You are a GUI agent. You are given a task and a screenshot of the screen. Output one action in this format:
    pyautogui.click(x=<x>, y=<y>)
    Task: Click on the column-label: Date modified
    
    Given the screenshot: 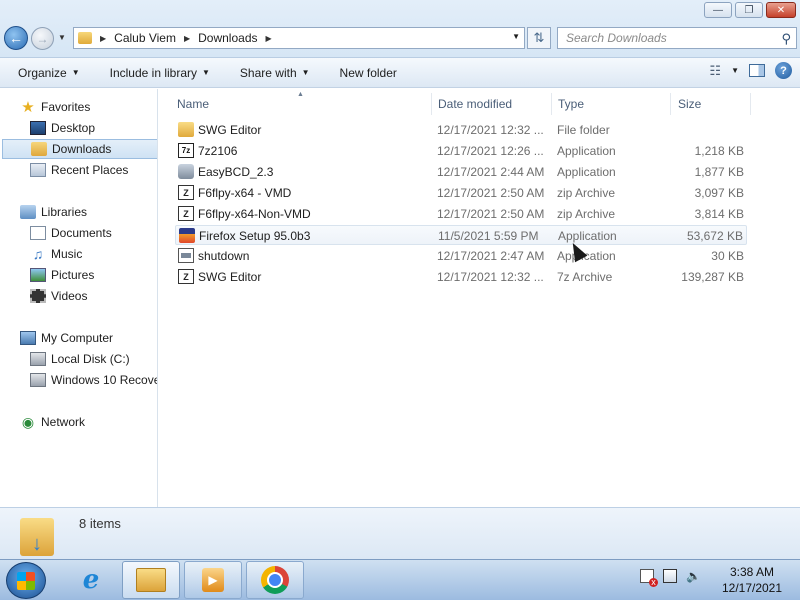 What is the action you would take?
    pyautogui.click(x=475, y=104)
    